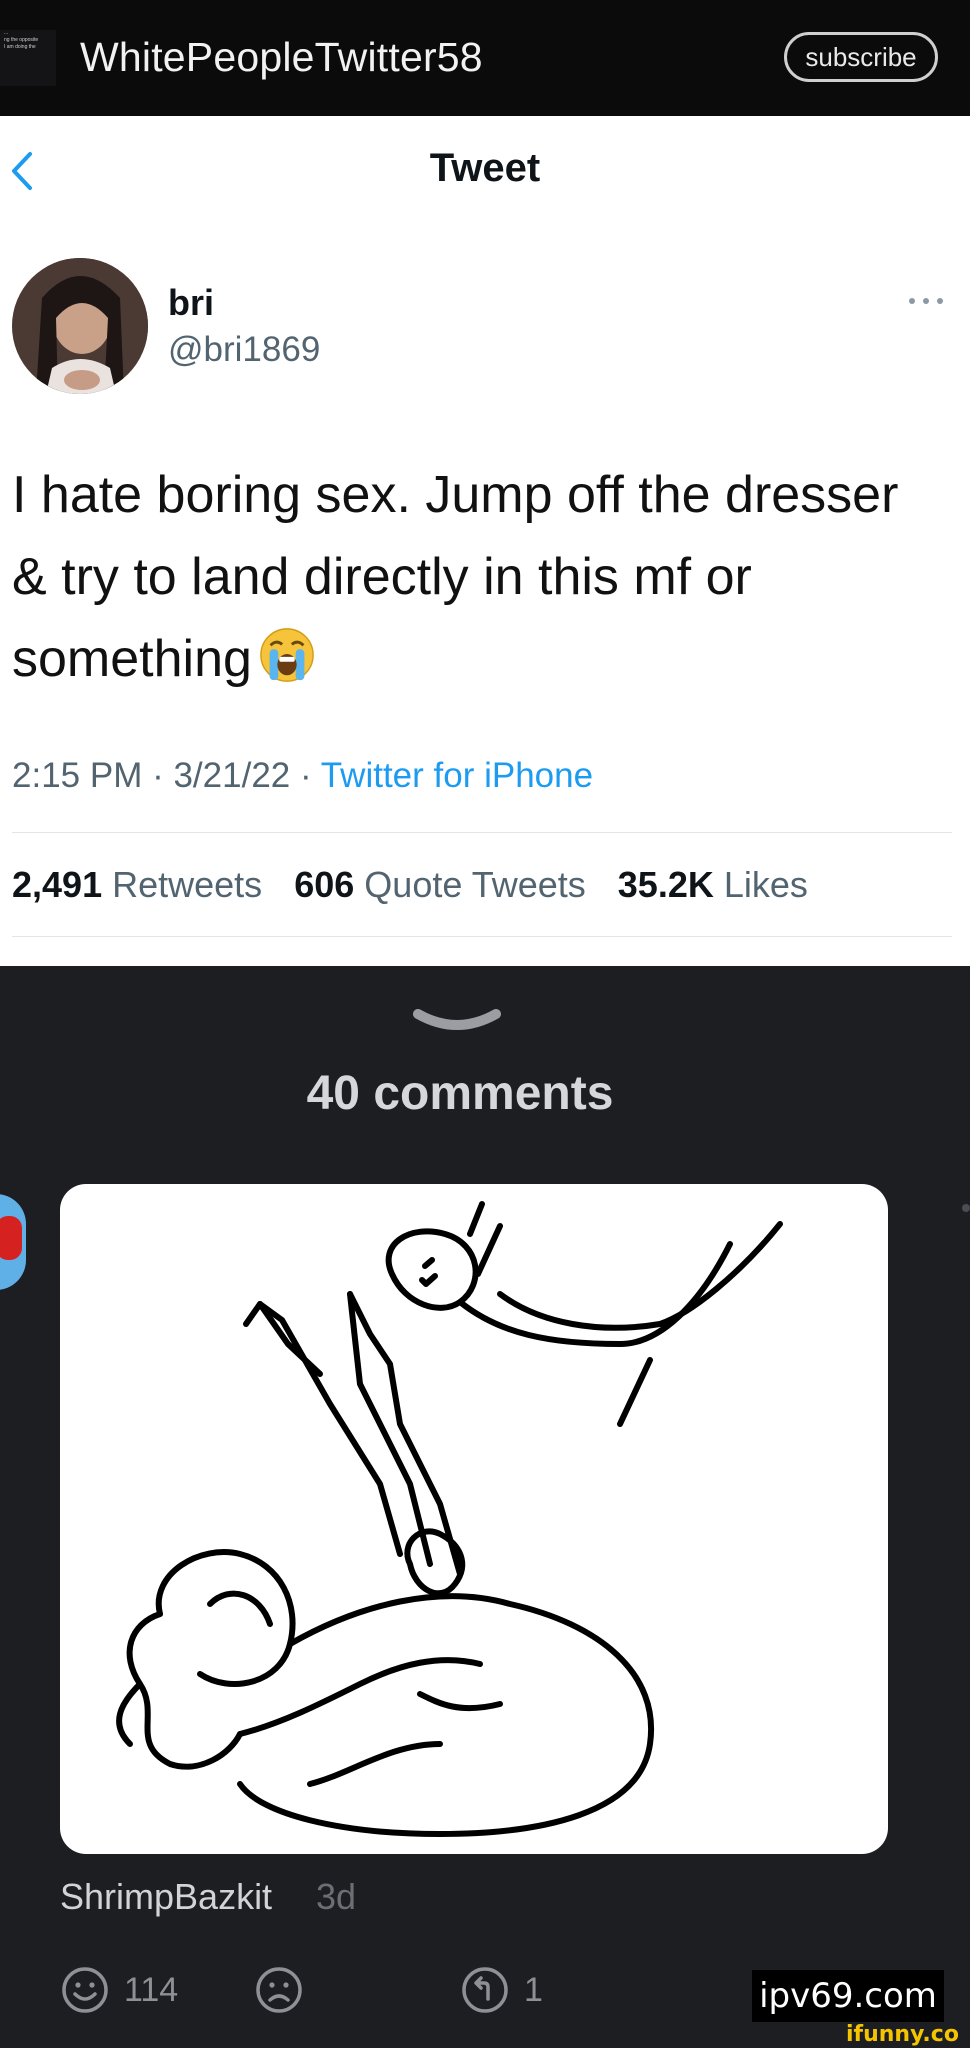 This screenshot has height=2048, width=970. What do you see at coordinates (232, 775) in the screenshot?
I see `tweet-date: 3/21/22` at bounding box center [232, 775].